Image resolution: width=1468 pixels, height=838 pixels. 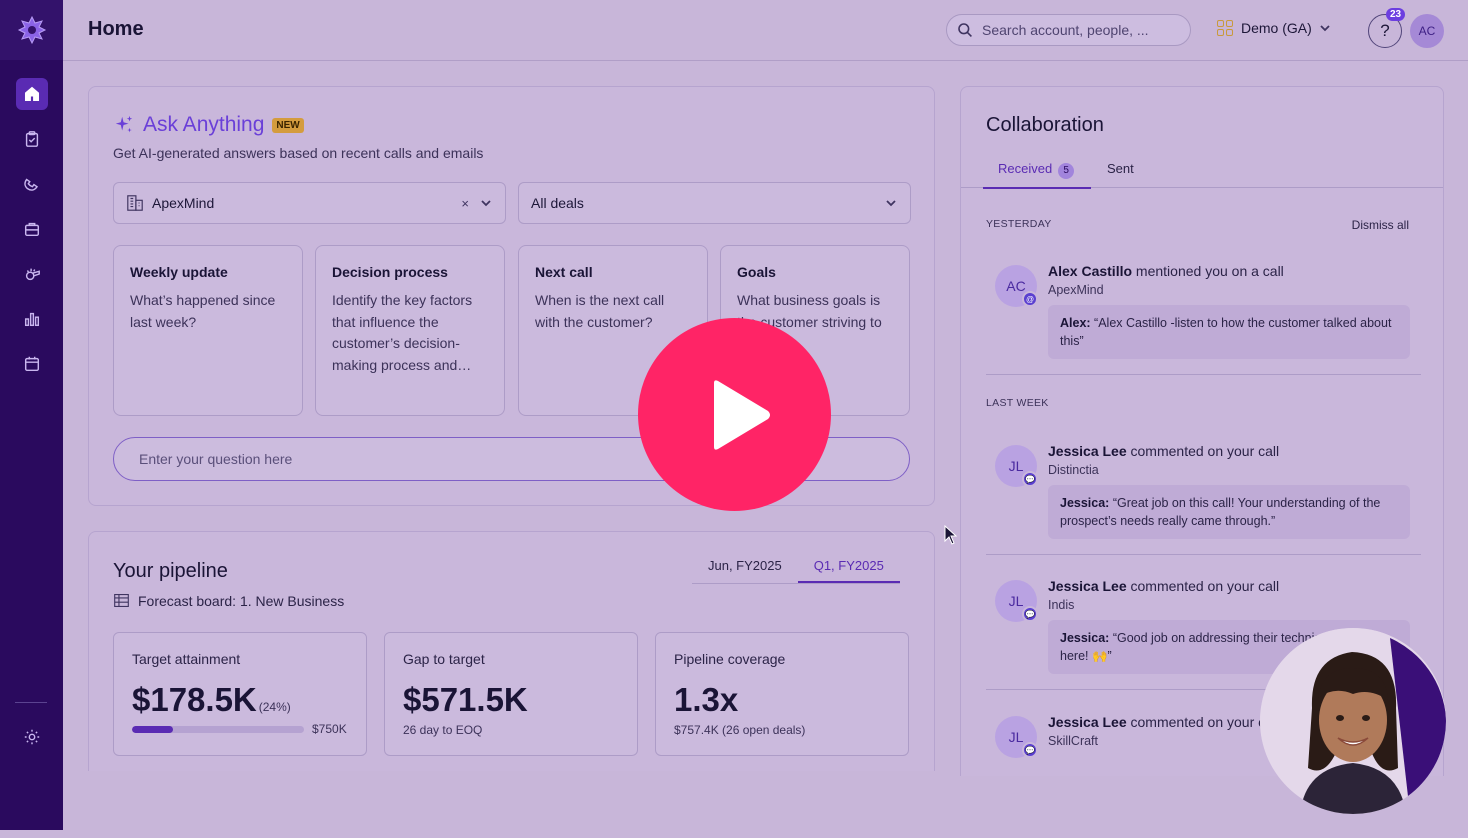 I want to click on home-icon, so click(x=31, y=94).